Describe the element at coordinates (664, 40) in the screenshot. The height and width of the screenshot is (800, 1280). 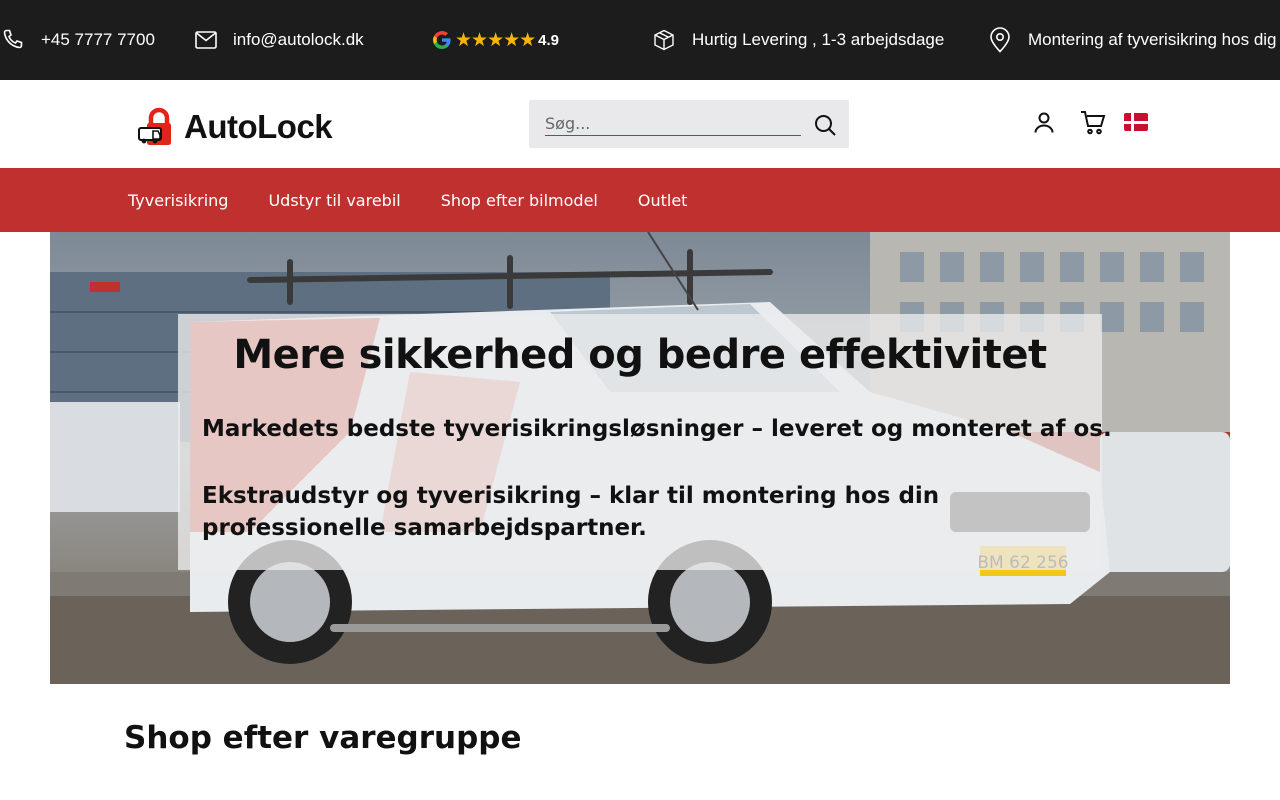
I see `package-icon` at that location.